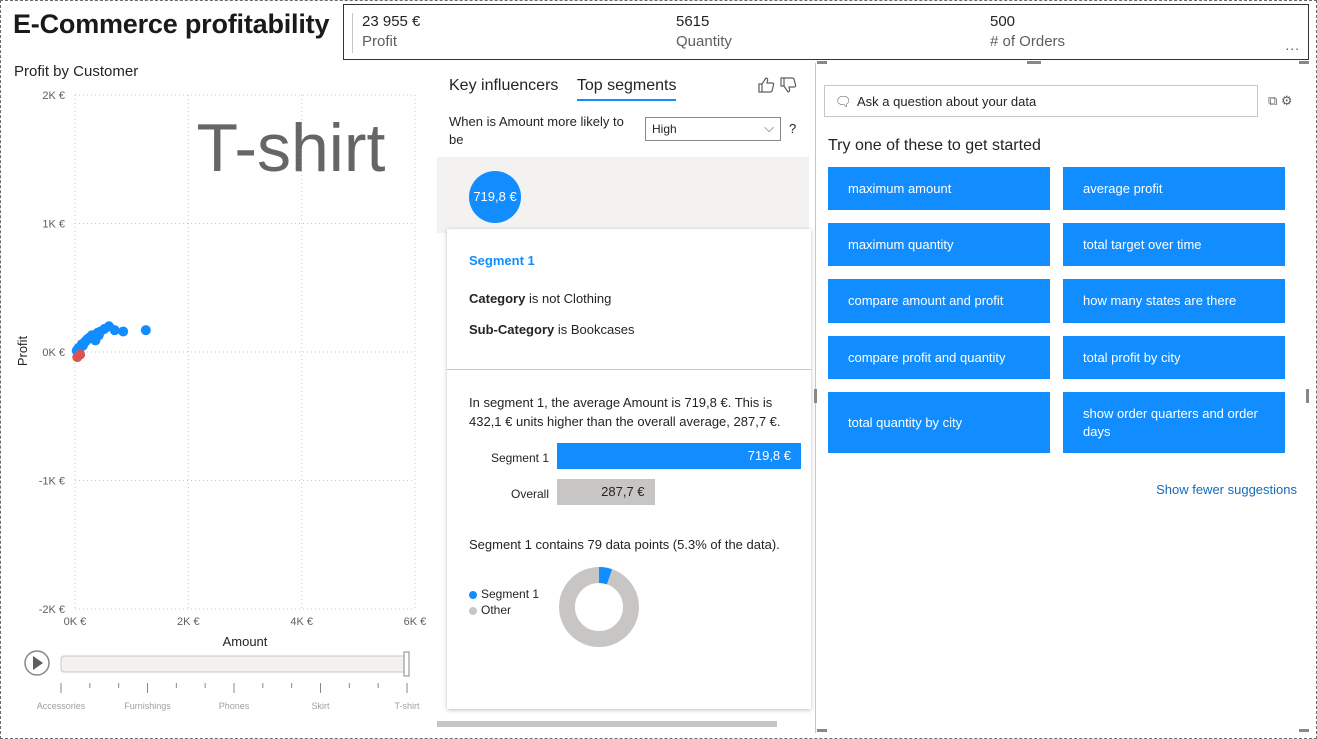  I want to click on kpi-profit: 23 955 € Profit, so click(391, 31).